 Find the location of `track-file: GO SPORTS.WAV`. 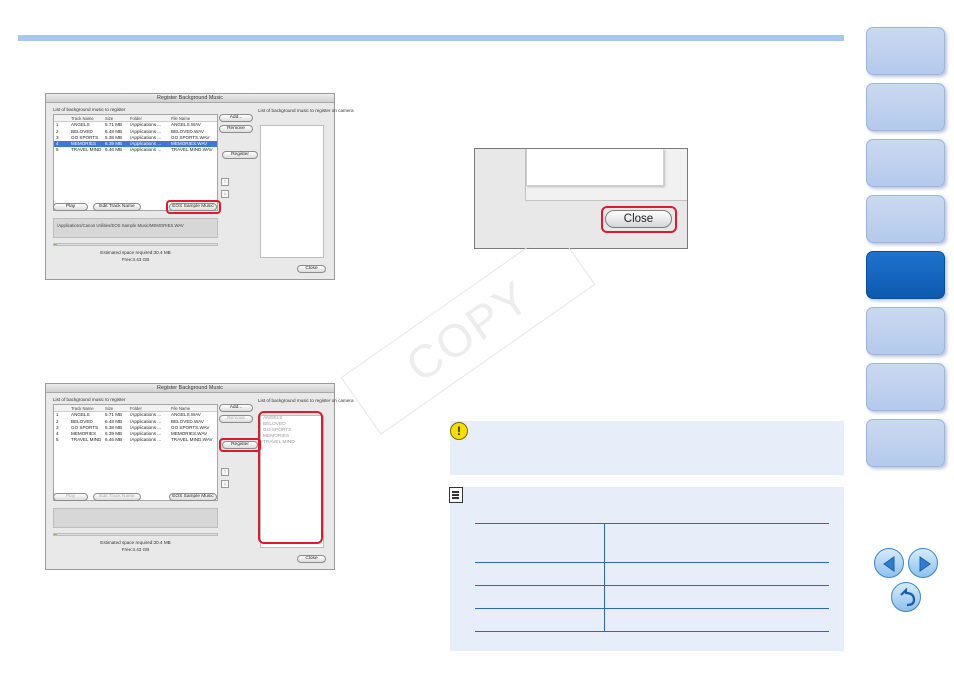

track-file: GO SPORTS.WAV is located at coordinates (190, 427).